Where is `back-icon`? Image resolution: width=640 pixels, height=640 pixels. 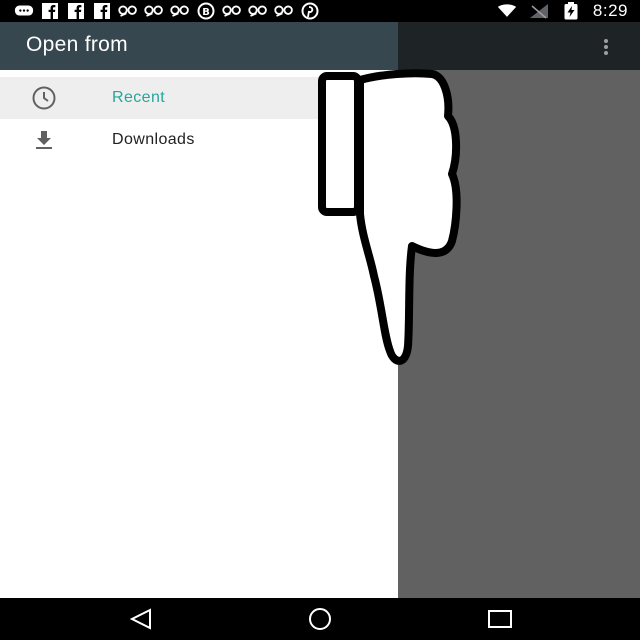 back-icon is located at coordinates (141, 619).